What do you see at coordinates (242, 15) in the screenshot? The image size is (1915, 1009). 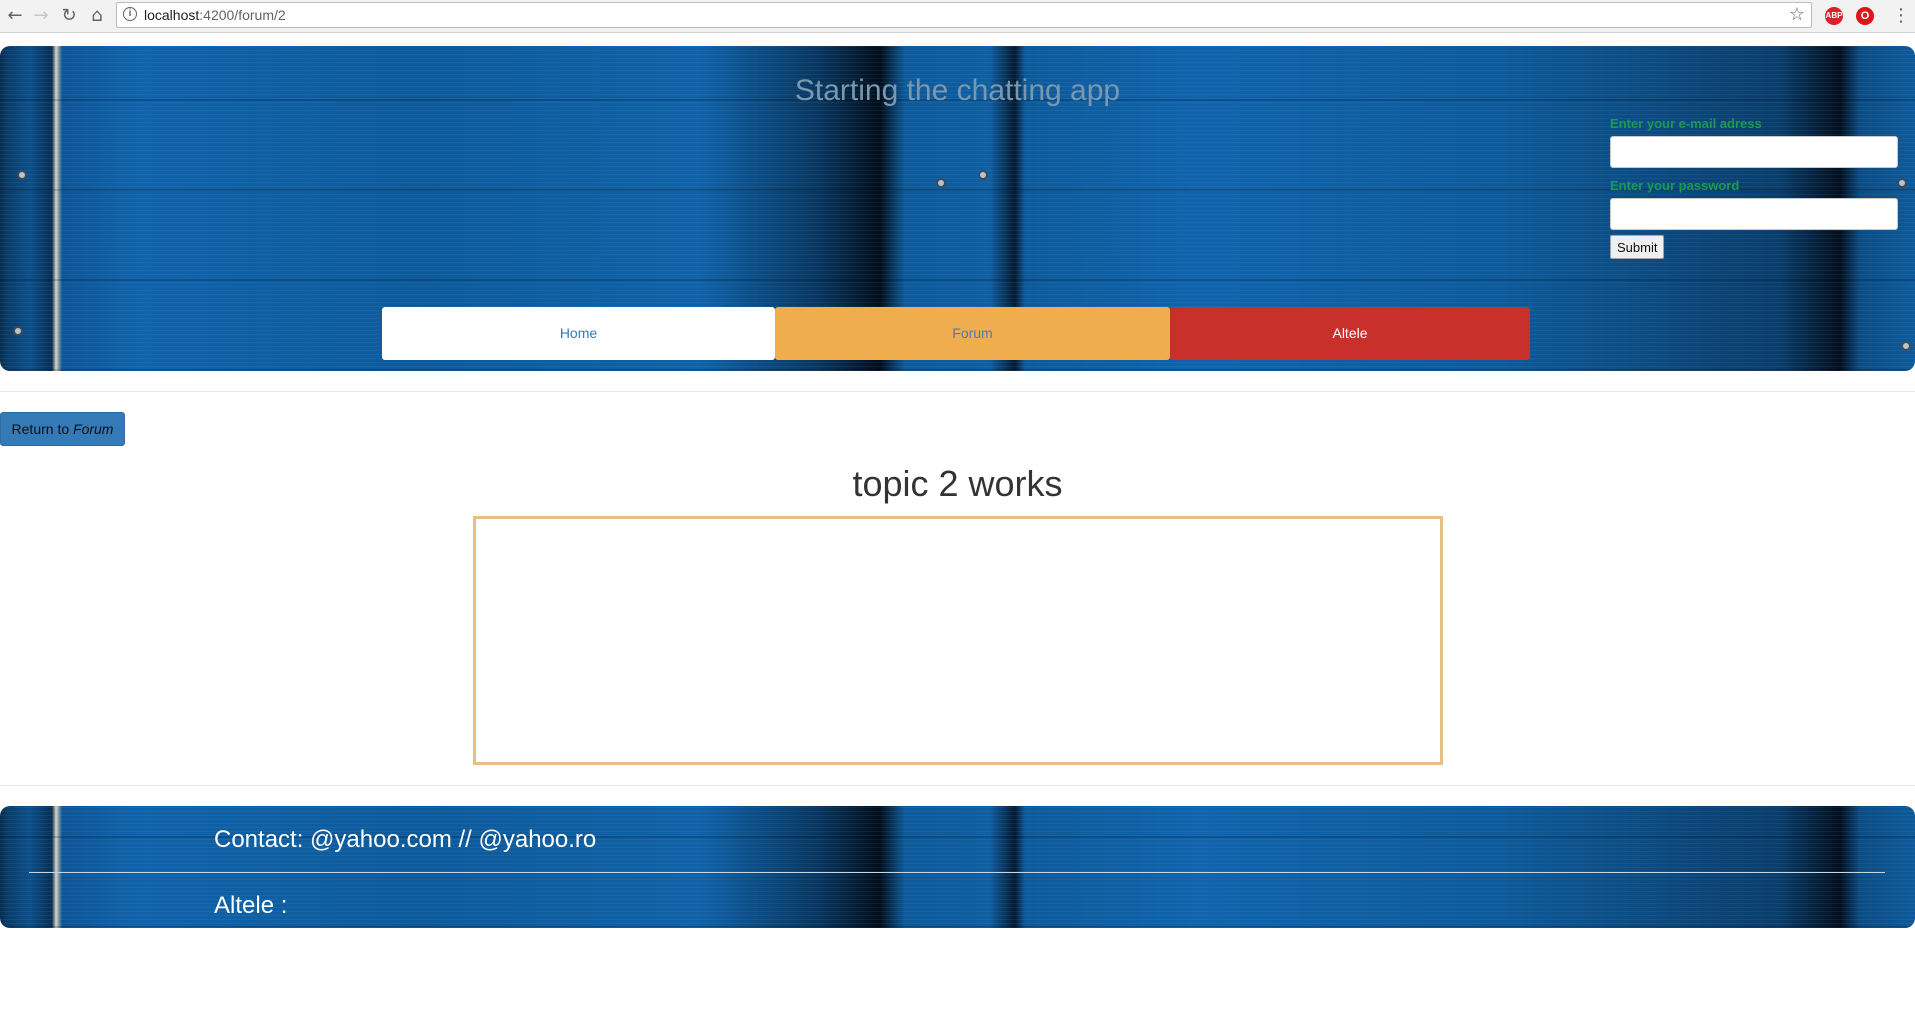 I see `url-path: :4200/forum/2` at bounding box center [242, 15].